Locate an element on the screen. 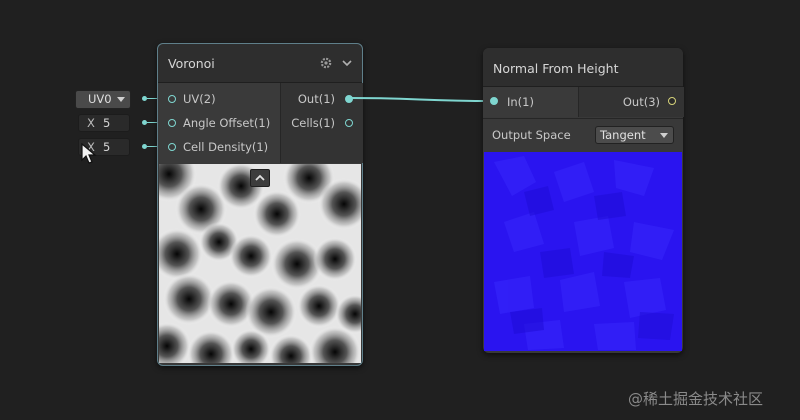 The height and width of the screenshot is (420, 800). output-space-value: Tangent is located at coordinates (623, 135).